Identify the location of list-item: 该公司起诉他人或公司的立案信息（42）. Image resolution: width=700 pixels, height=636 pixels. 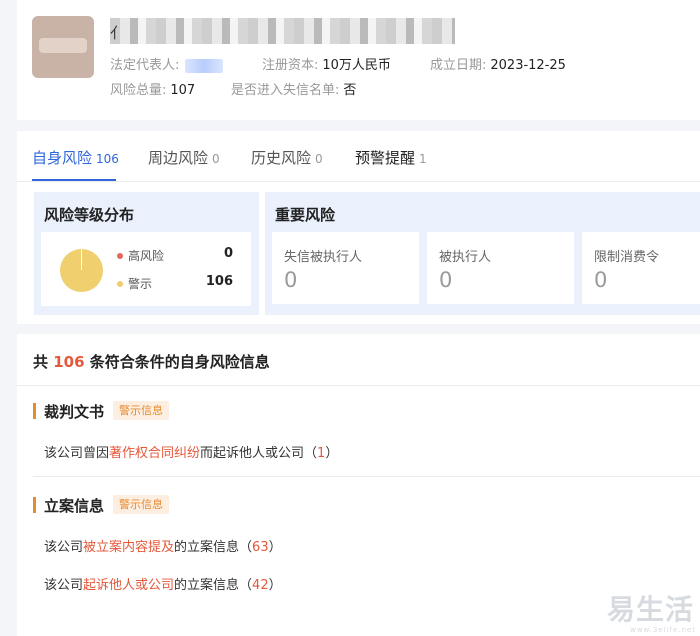
(163, 583).